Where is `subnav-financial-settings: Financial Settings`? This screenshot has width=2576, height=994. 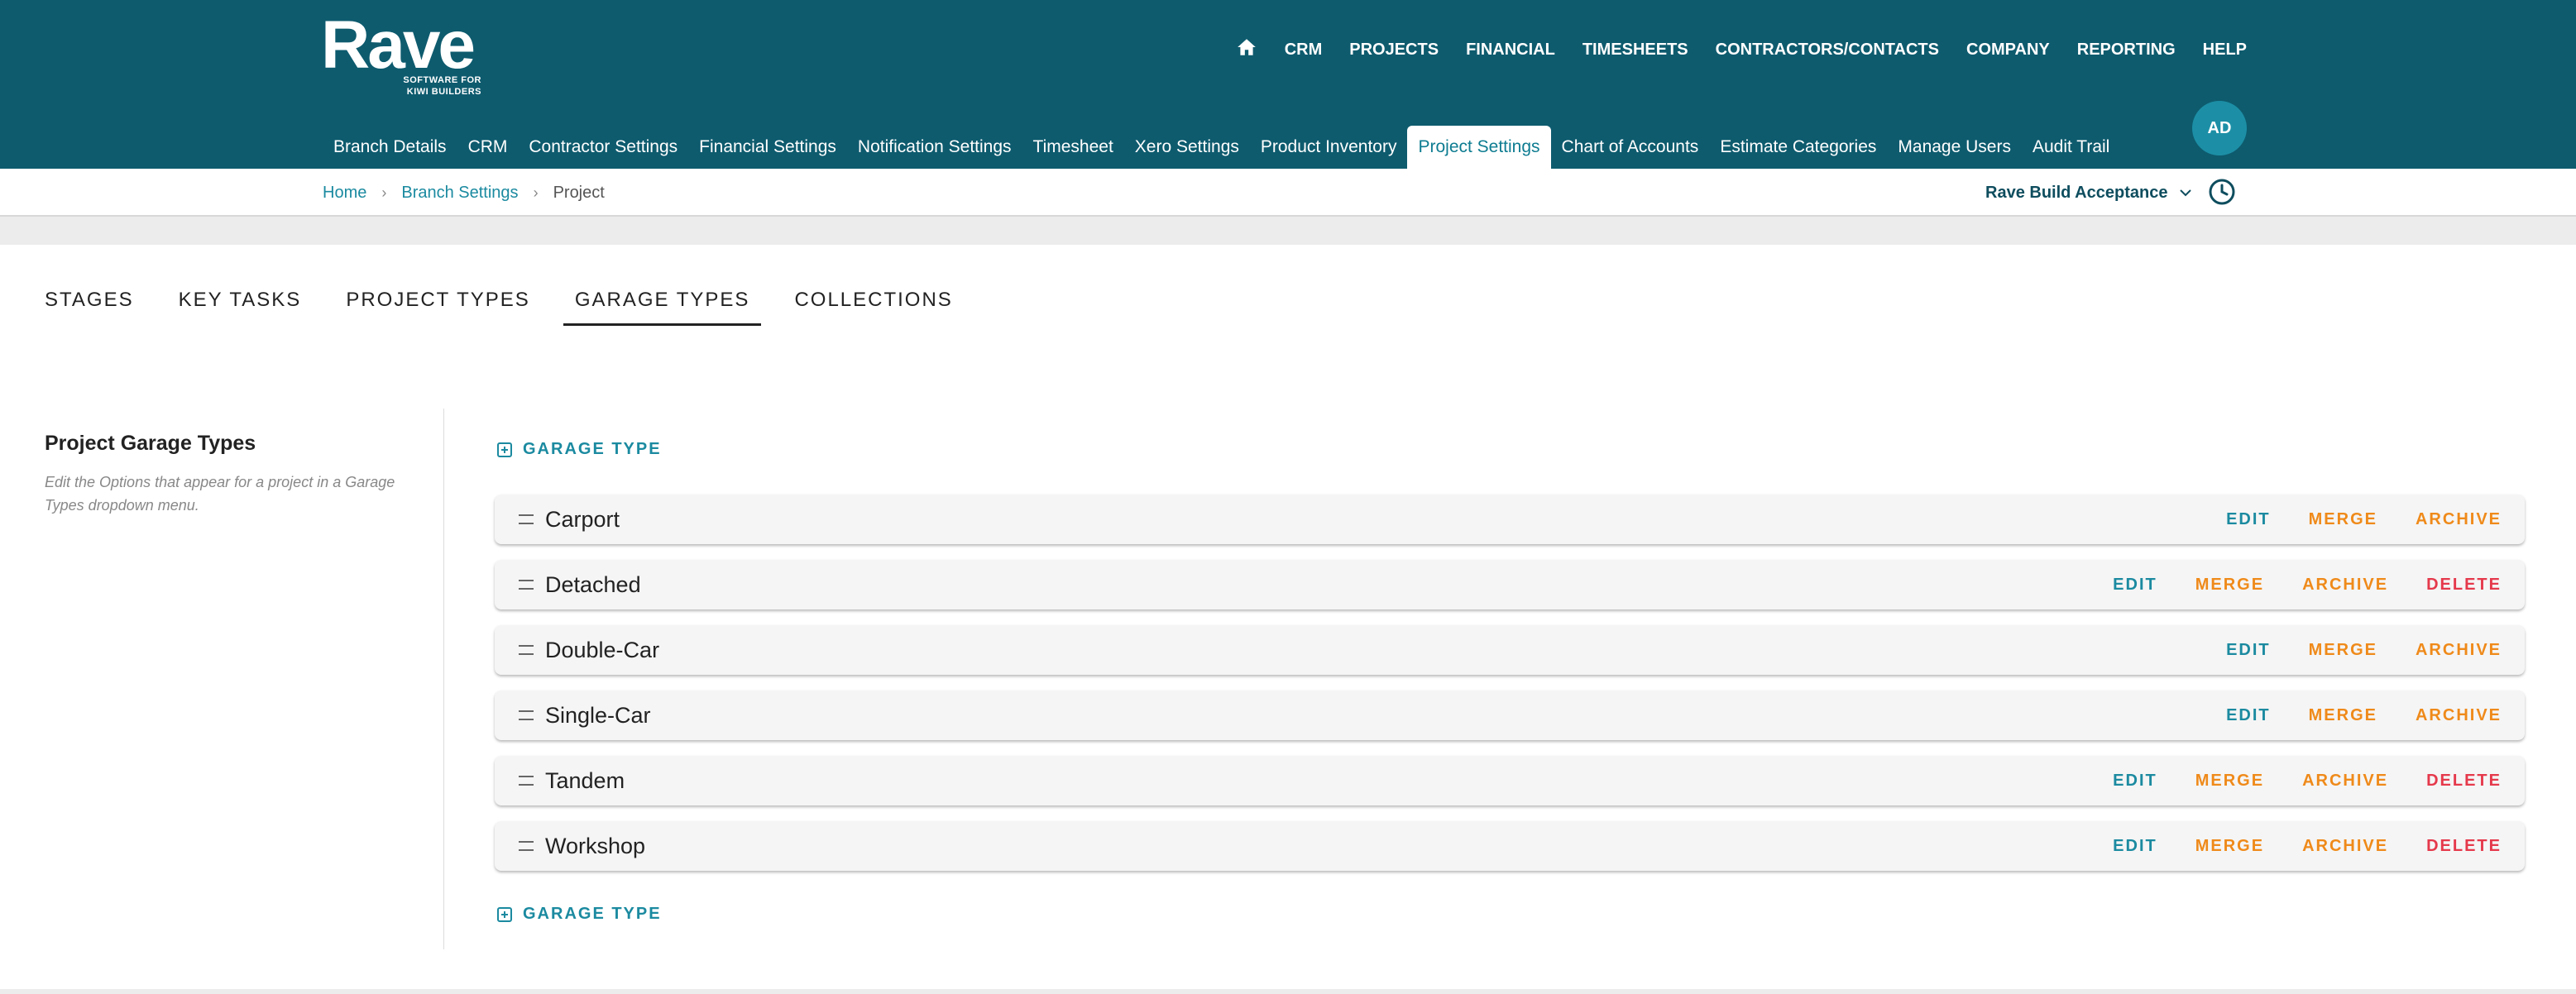 subnav-financial-settings: Financial Settings is located at coordinates (767, 148).